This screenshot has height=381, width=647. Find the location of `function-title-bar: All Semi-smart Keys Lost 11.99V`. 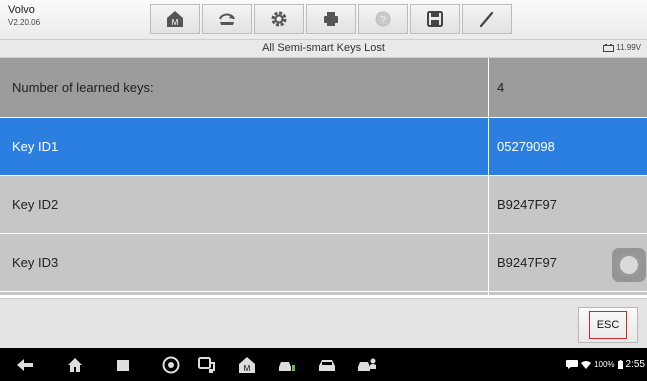

function-title-bar: All Semi-smart Keys Lost 11.99V is located at coordinates (323, 49).